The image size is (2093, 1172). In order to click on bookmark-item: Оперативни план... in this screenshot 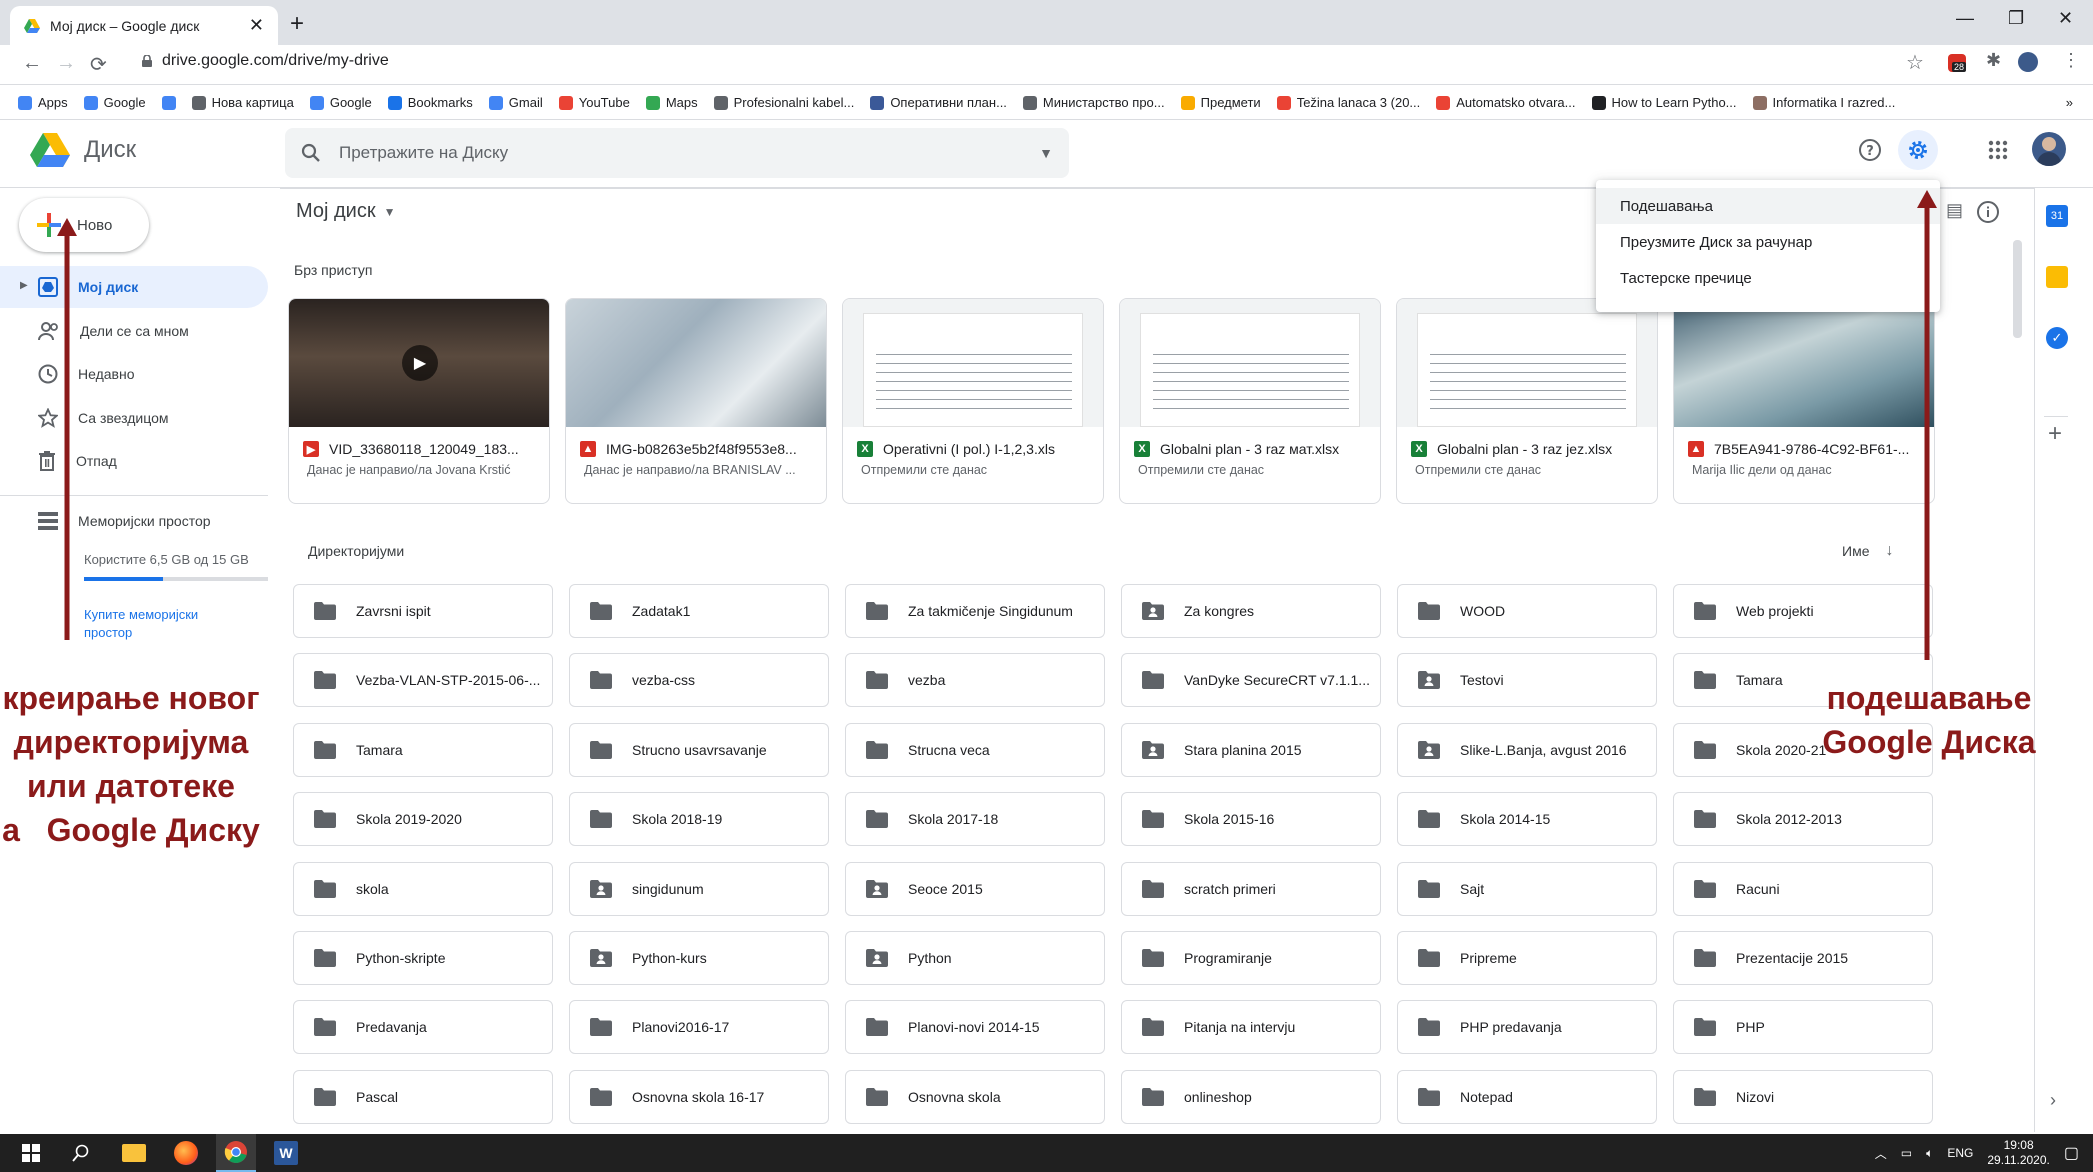, I will do `click(938, 102)`.